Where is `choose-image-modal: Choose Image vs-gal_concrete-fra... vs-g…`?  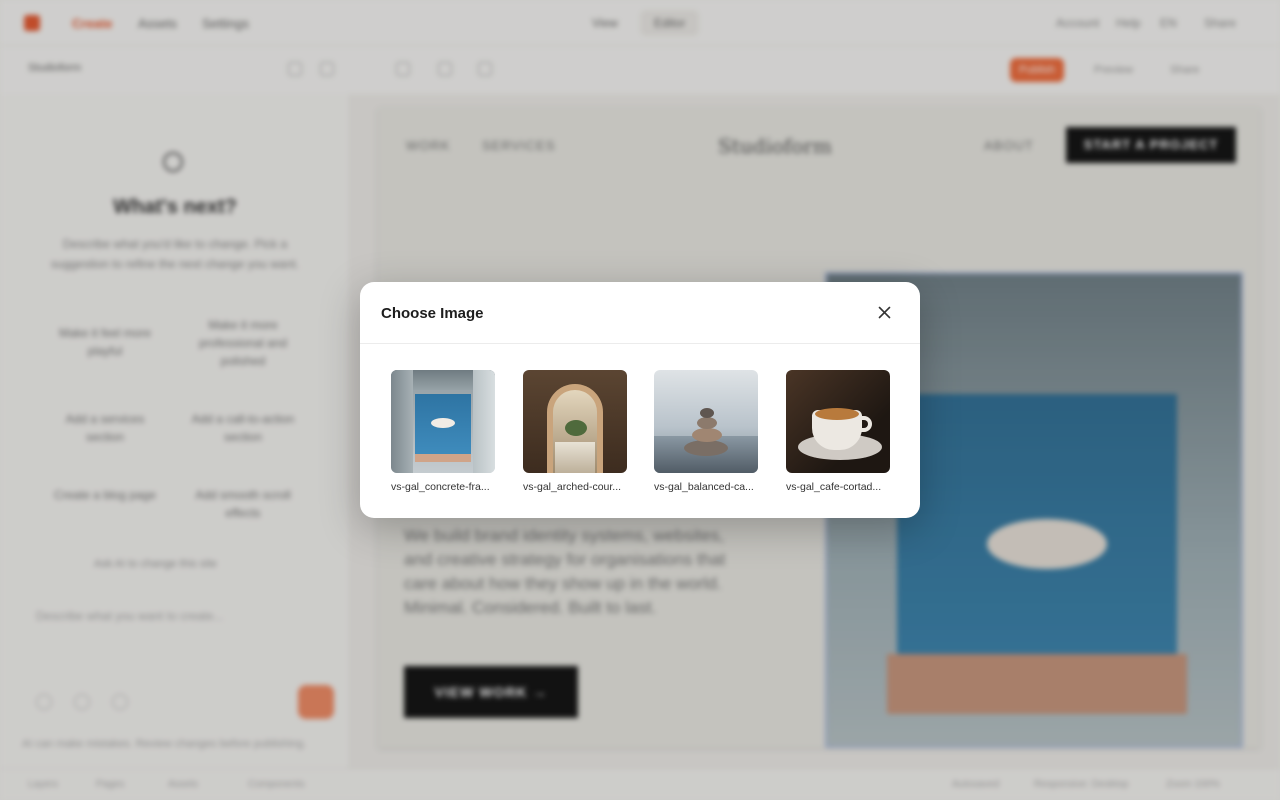 choose-image-modal: Choose Image vs-gal_concrete-fra... vs-g… is located at coordinates (640, 400).